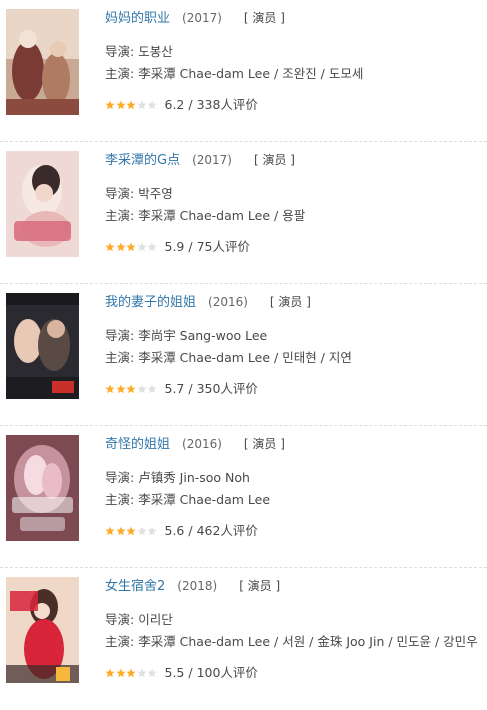  I want to click on cast-line: 主演: 李采潭 Chae-dam Lee / 민태현 / 지연, so click(296, 358).